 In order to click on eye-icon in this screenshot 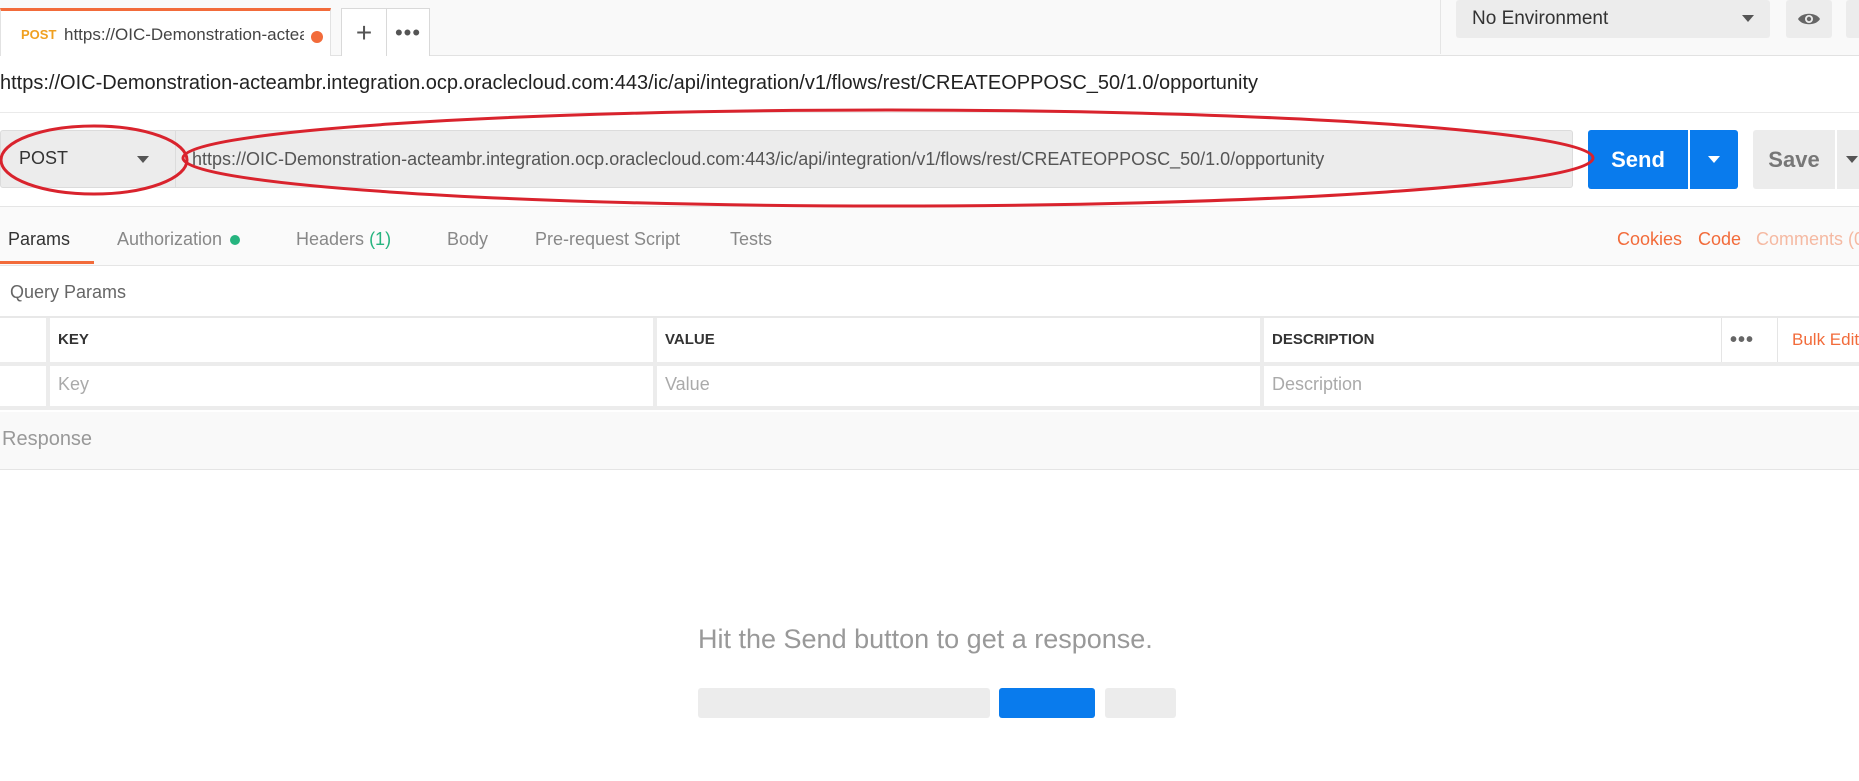, I will do `click(1809, 19)`.